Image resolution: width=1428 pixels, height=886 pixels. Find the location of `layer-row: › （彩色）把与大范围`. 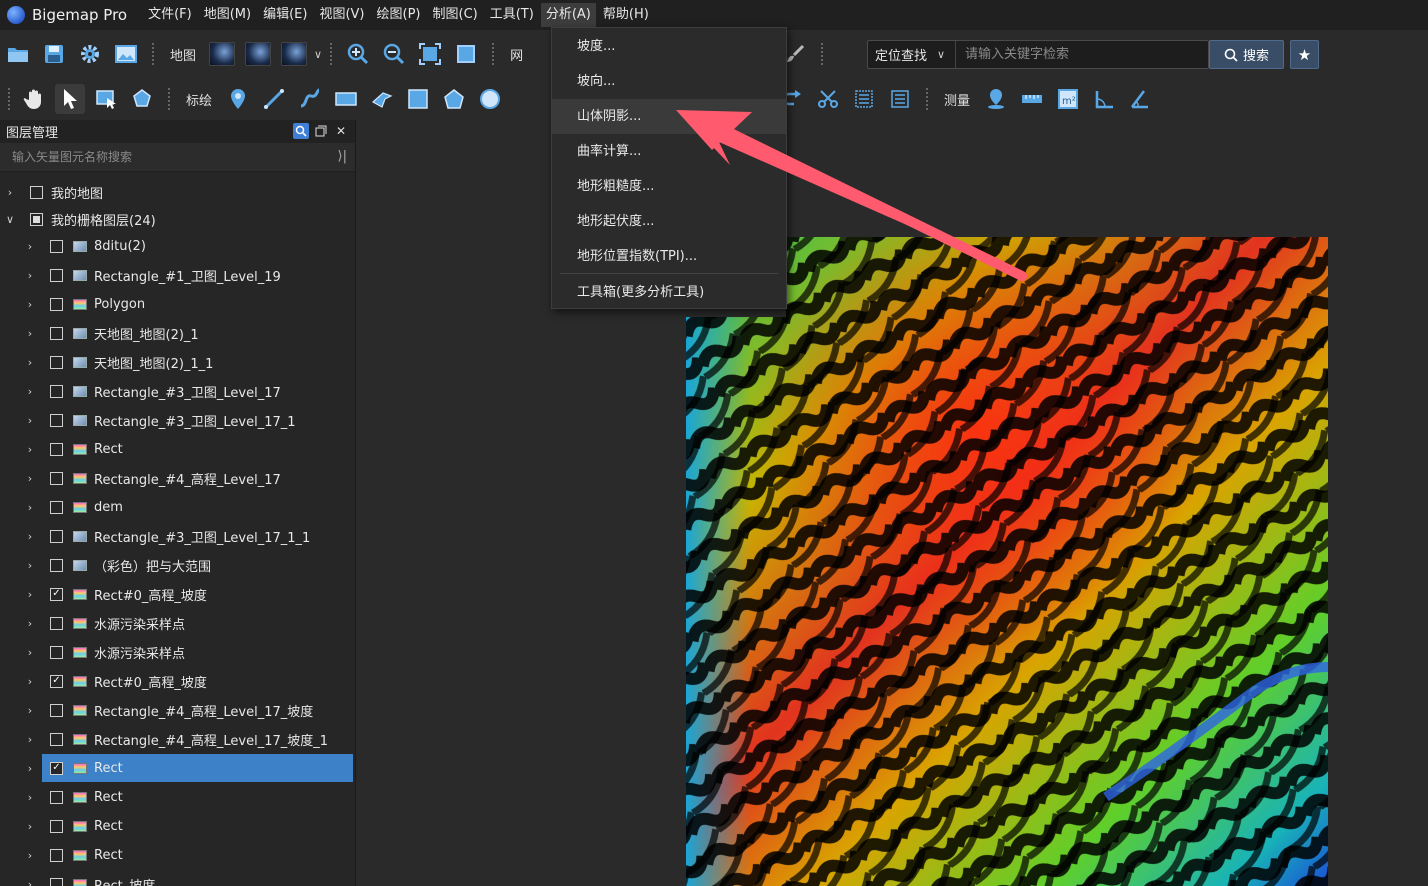

layer-row: › （彩色）把与大范围 is located at coordinates (177, 565).